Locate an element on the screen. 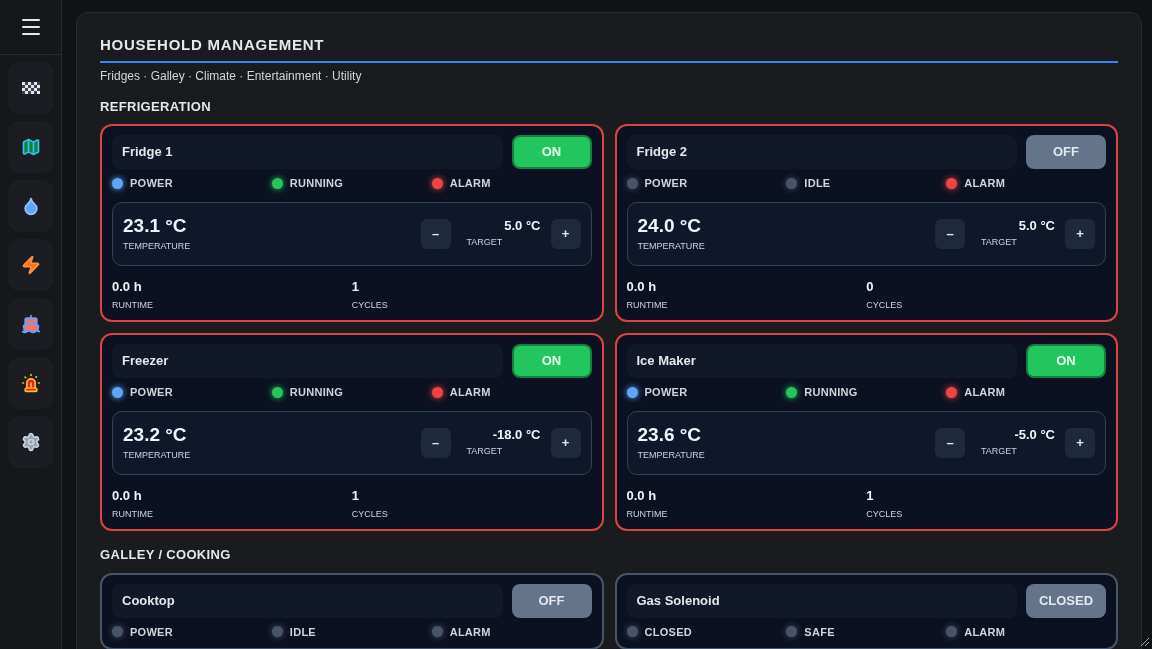 This screenshot has width=1152, height=649. lightning-icon is located at coordinates (30, 265).